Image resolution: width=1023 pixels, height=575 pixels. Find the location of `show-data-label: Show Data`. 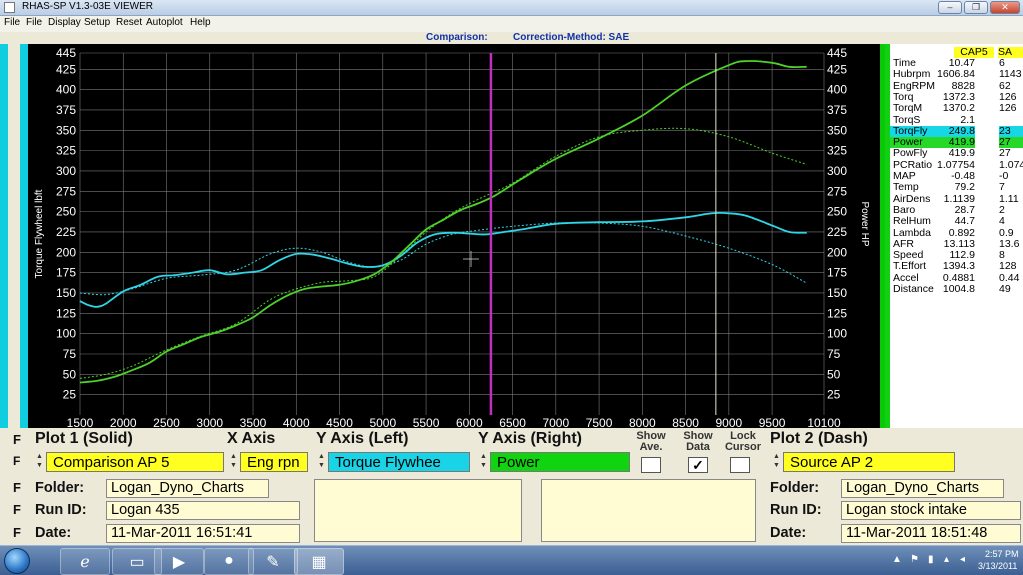

show-data-label: Show Data is located at coordinates (698, 441).